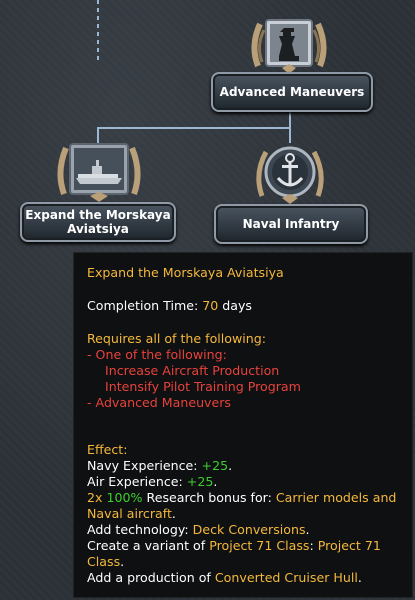 Image resolution: width=415 pixels, height=600 pixels. Describe the element at coordinates (209, 497) in the screenshot. I see `research-text: Research bonus for:` at that location.